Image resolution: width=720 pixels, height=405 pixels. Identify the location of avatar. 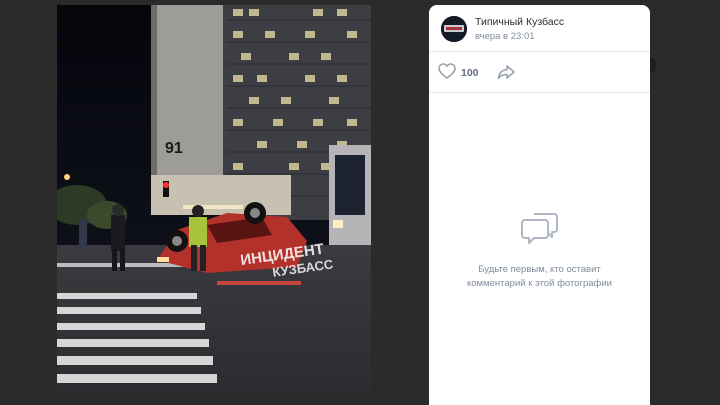
(454, 29).